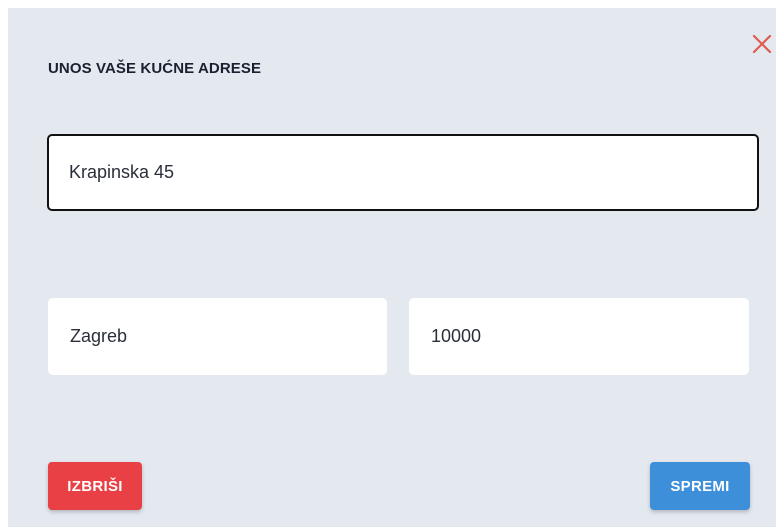  What do you see at coordinates (403, 172) in the screenshot?
I see `street-address-input` at bounding box center [403, 172].